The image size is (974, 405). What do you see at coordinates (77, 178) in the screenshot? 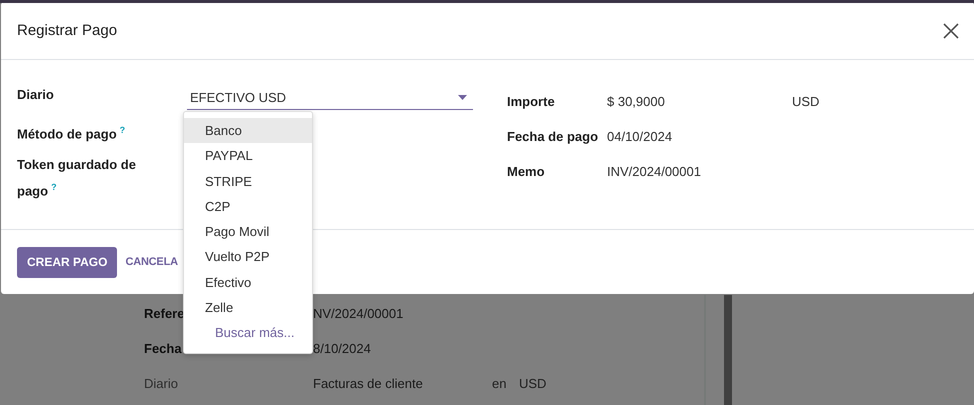
I see `field-label: Token guardado de pago $^{?}$` at bounding box center [77, 178].